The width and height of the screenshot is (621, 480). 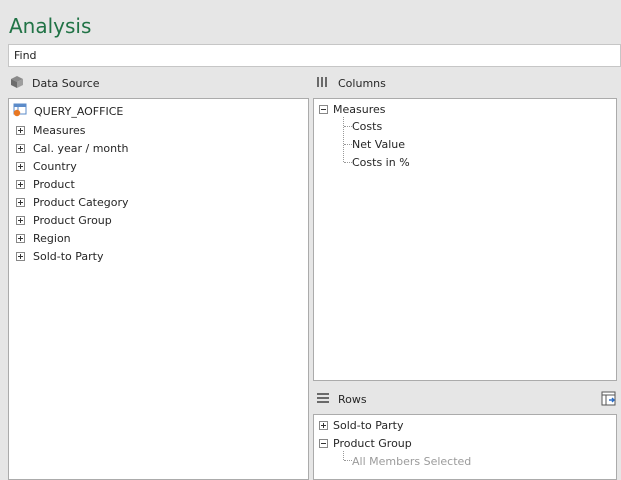 I want to click on query-label: QUERY_AOFFICE, so click(x=79, y=111).